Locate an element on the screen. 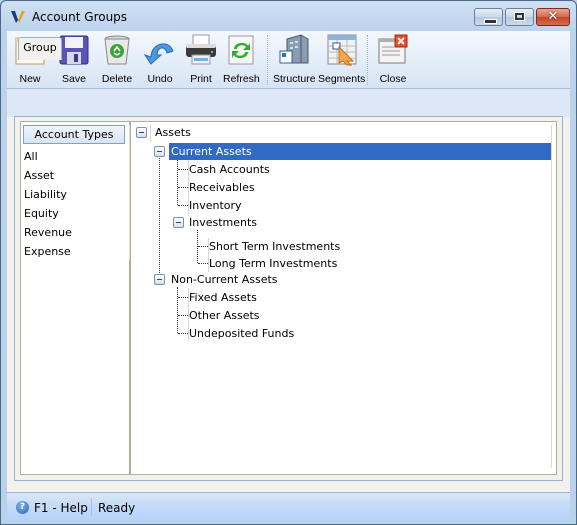 This screenshot has width=577, height=525. list-item-equity: Equity is located at coordinates (47, 213).